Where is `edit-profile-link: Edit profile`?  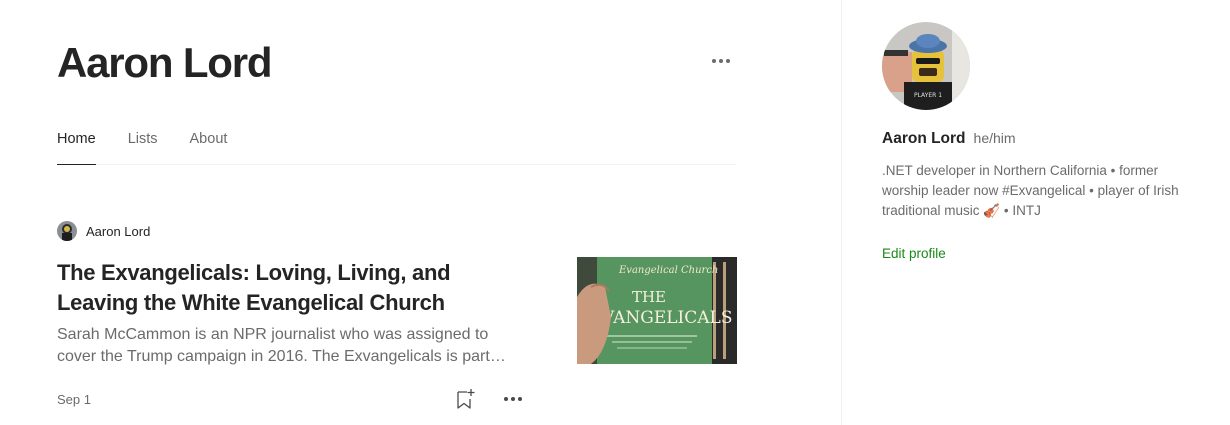 edit-profile-link: Edit profile is located at coordinates (914, 253).